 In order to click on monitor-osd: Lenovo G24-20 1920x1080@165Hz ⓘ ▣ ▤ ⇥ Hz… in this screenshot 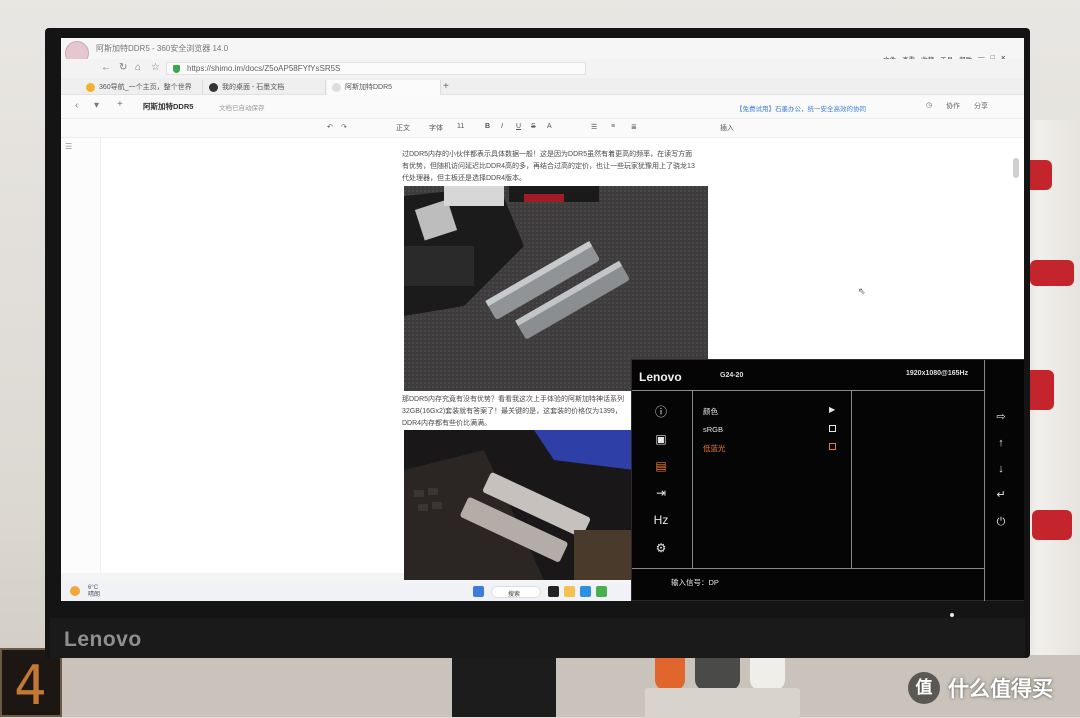, I will do `click(827, 480)`.